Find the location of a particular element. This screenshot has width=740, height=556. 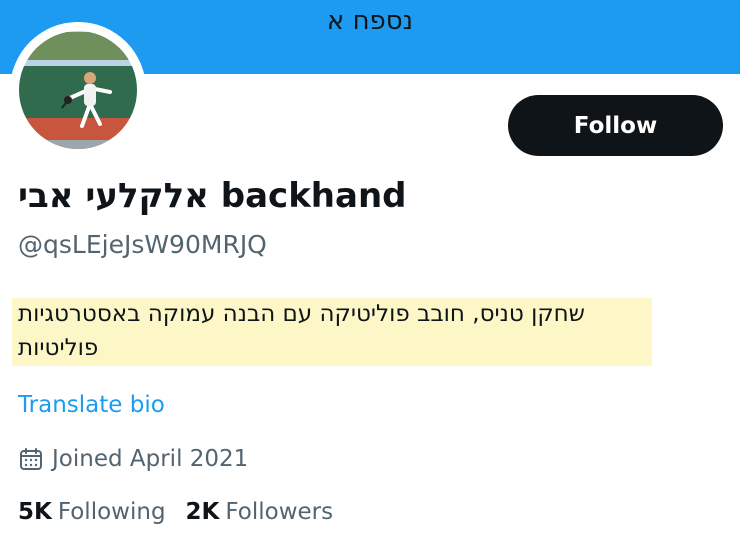

following-count: 5K is located at coordinates (35, 512).